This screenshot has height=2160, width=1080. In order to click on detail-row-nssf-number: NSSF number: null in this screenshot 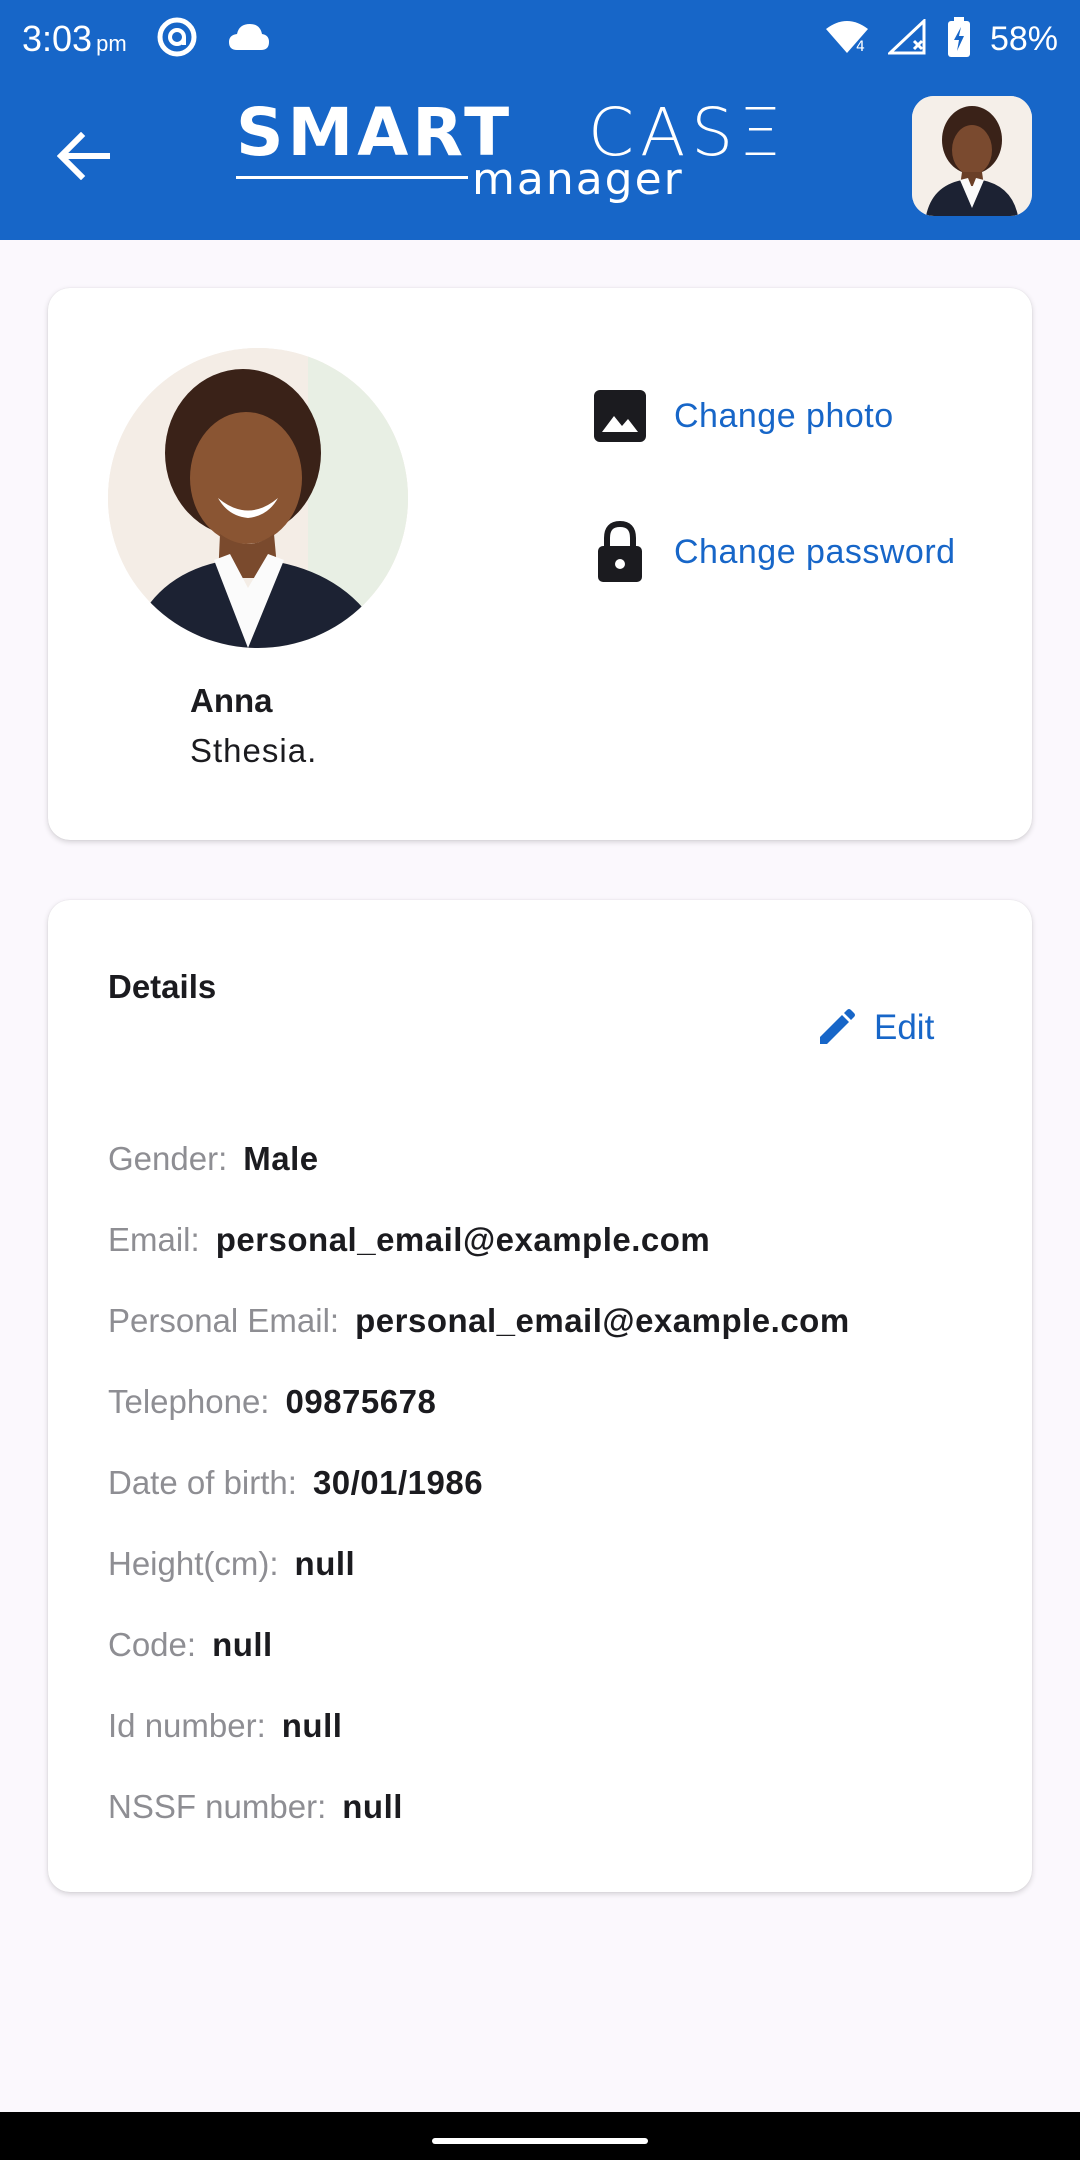, I will do `click(255, 1807)`.